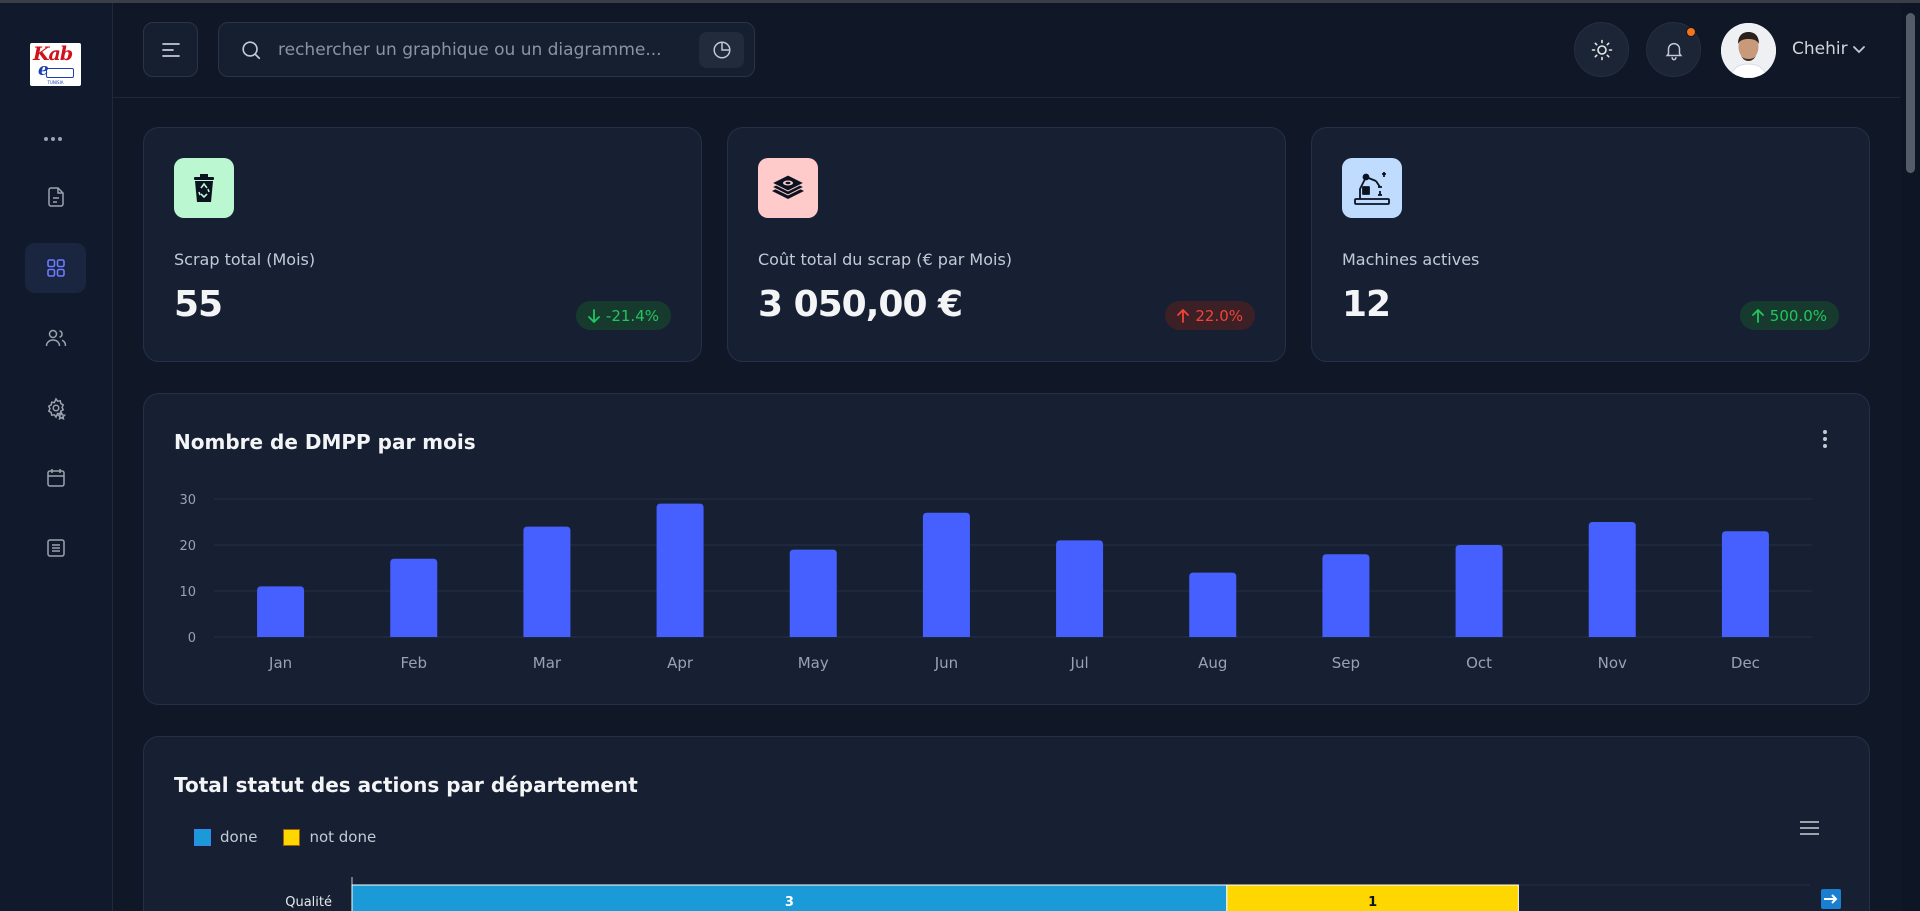 The width and height of the screenshot is (1920, 911). I want to click on y-tick-label: 0, so click(192, 638).